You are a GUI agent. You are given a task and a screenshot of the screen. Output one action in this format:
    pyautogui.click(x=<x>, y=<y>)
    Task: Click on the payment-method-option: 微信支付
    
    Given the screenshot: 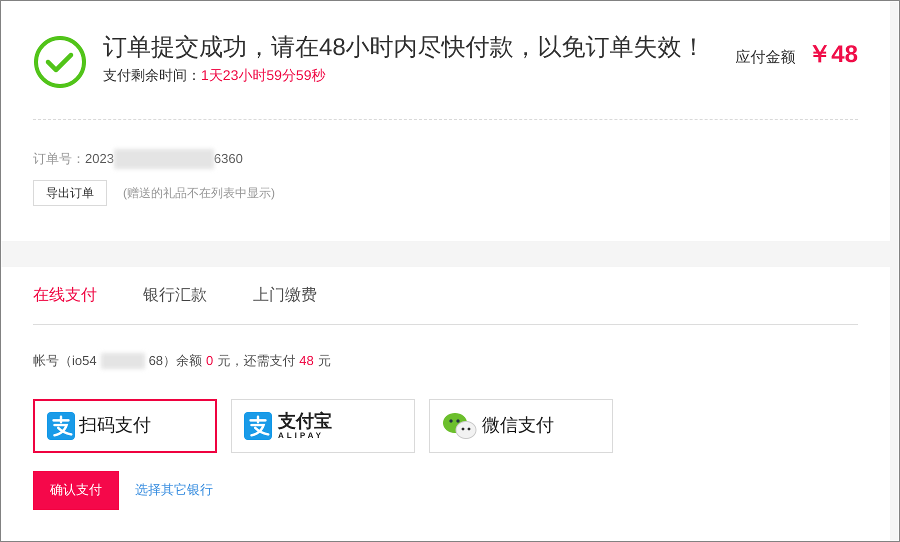 What is the action you would take?
    pyautogui.click(x=521, y=425)
    